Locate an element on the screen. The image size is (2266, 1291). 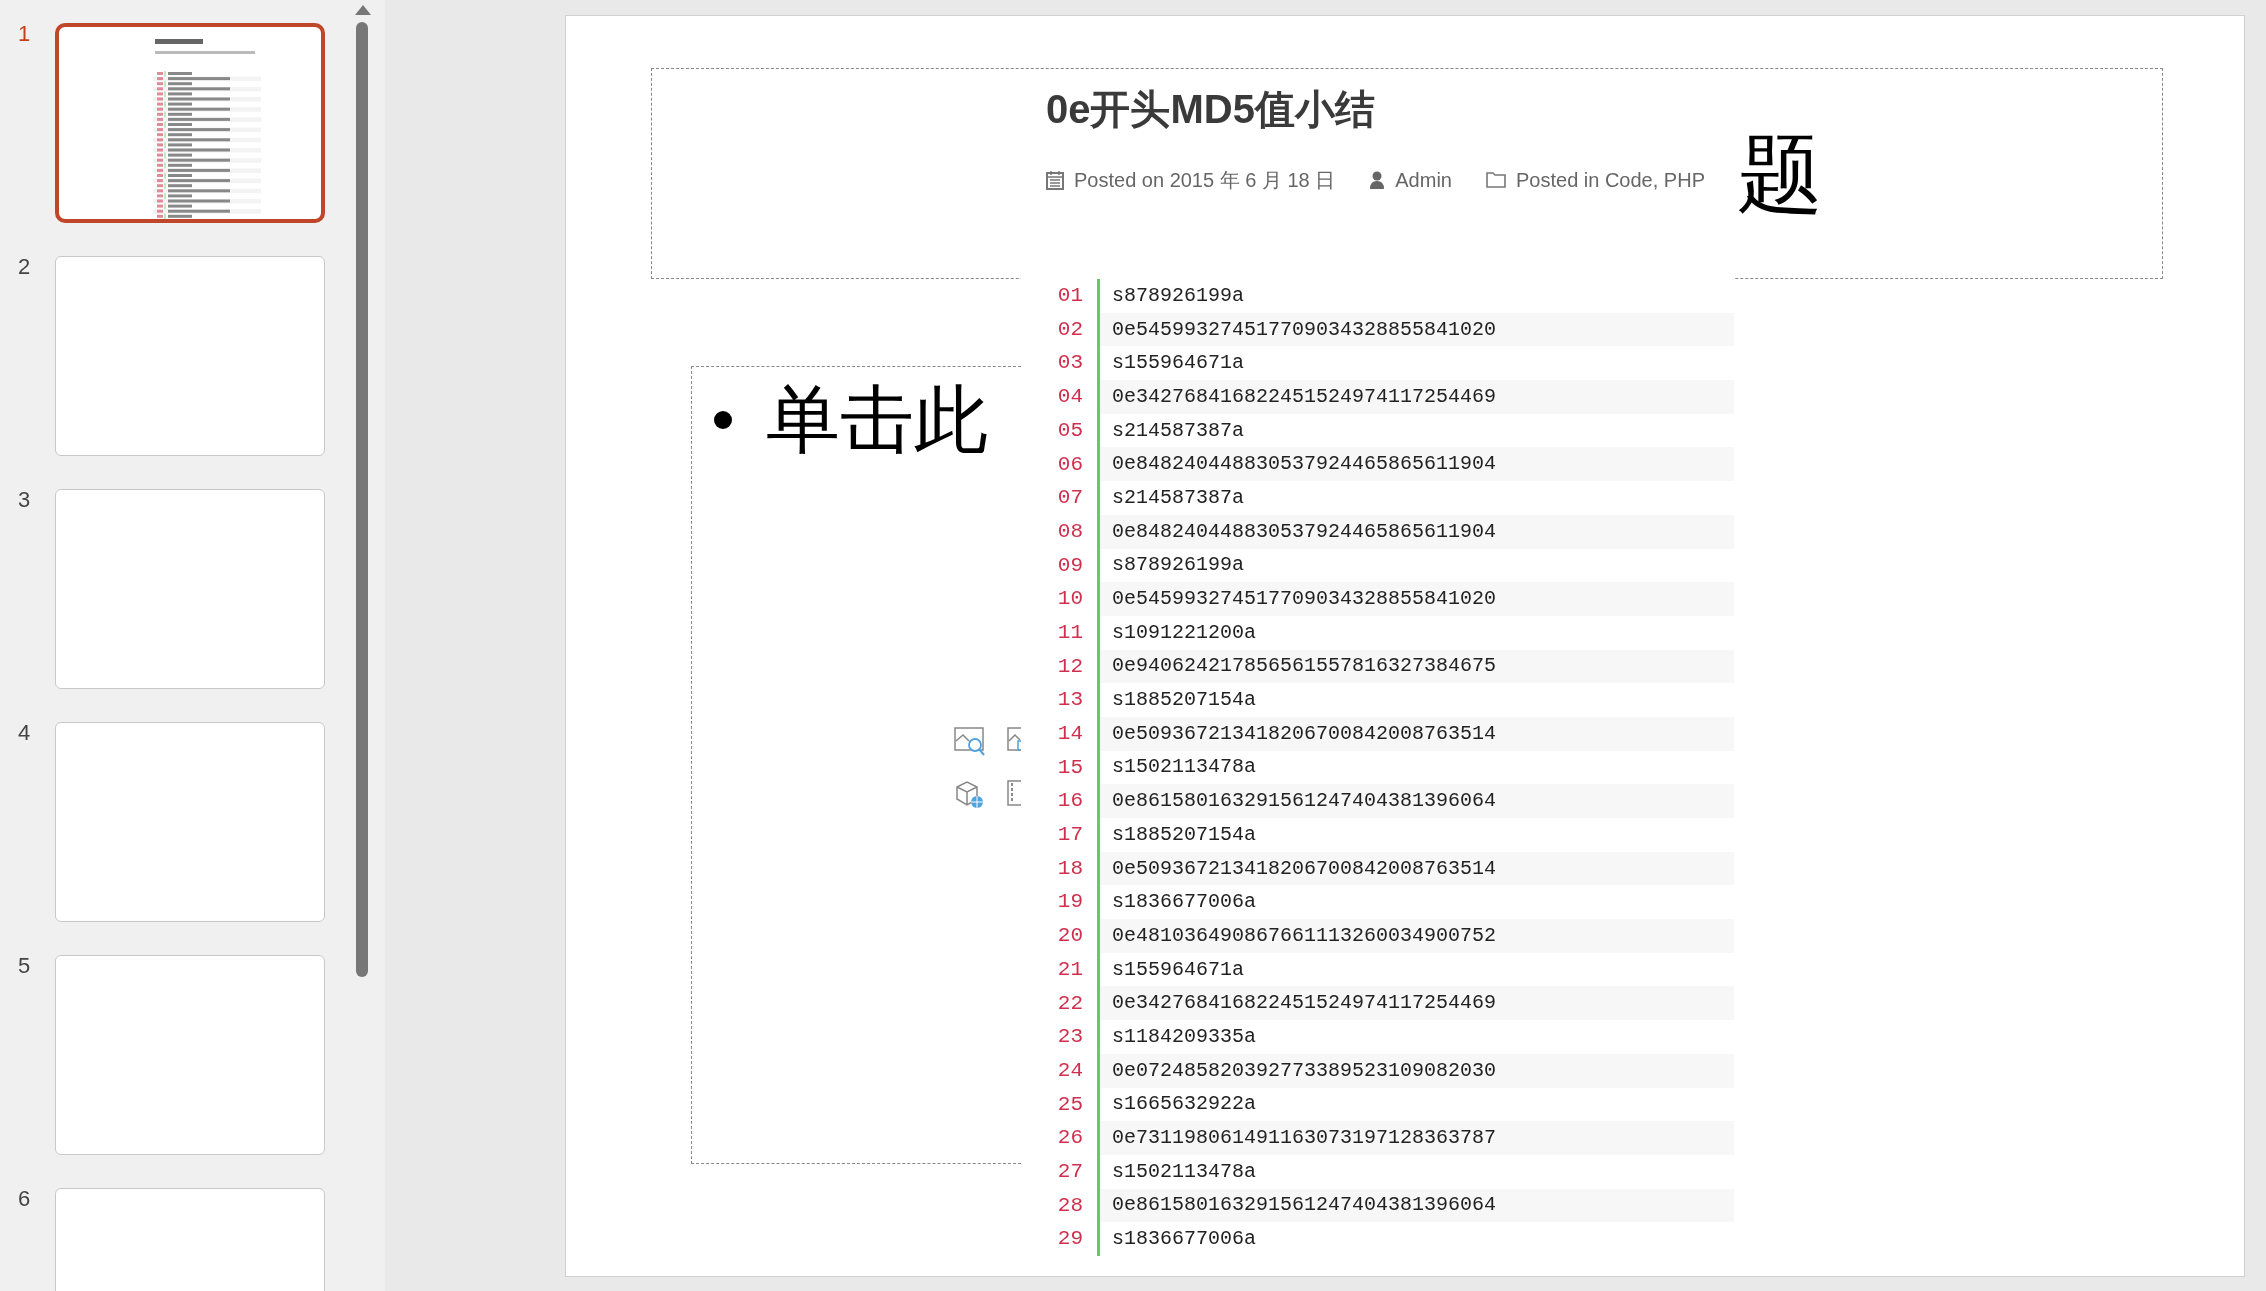
line-number: 02 is located at coordinates (1073, 329).